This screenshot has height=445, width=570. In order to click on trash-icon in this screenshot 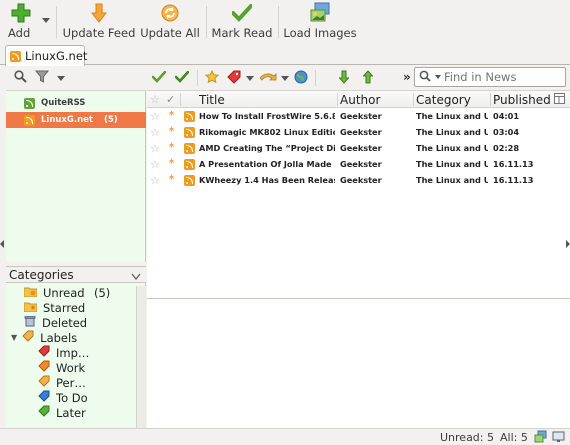, I will do `click(30, 322)`.